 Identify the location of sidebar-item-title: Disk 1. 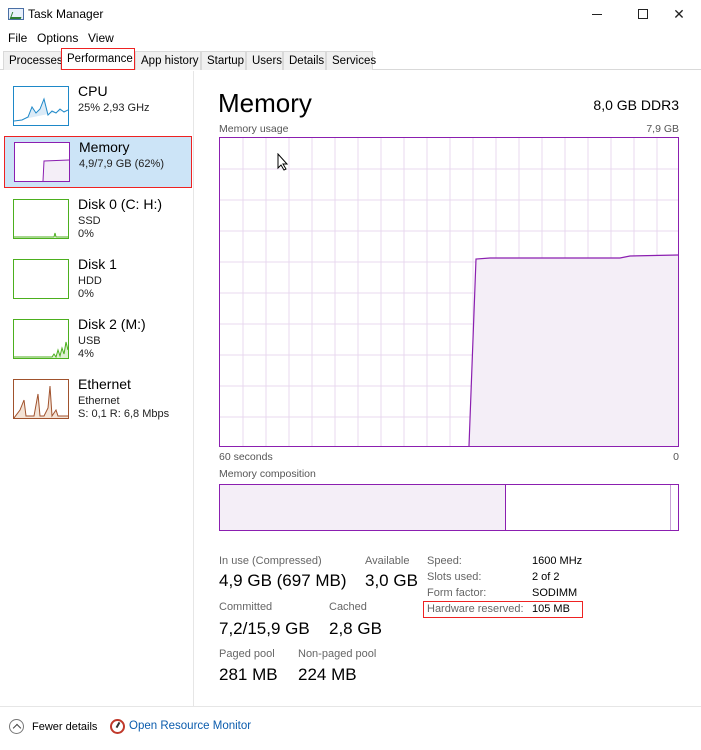
(97, 264).